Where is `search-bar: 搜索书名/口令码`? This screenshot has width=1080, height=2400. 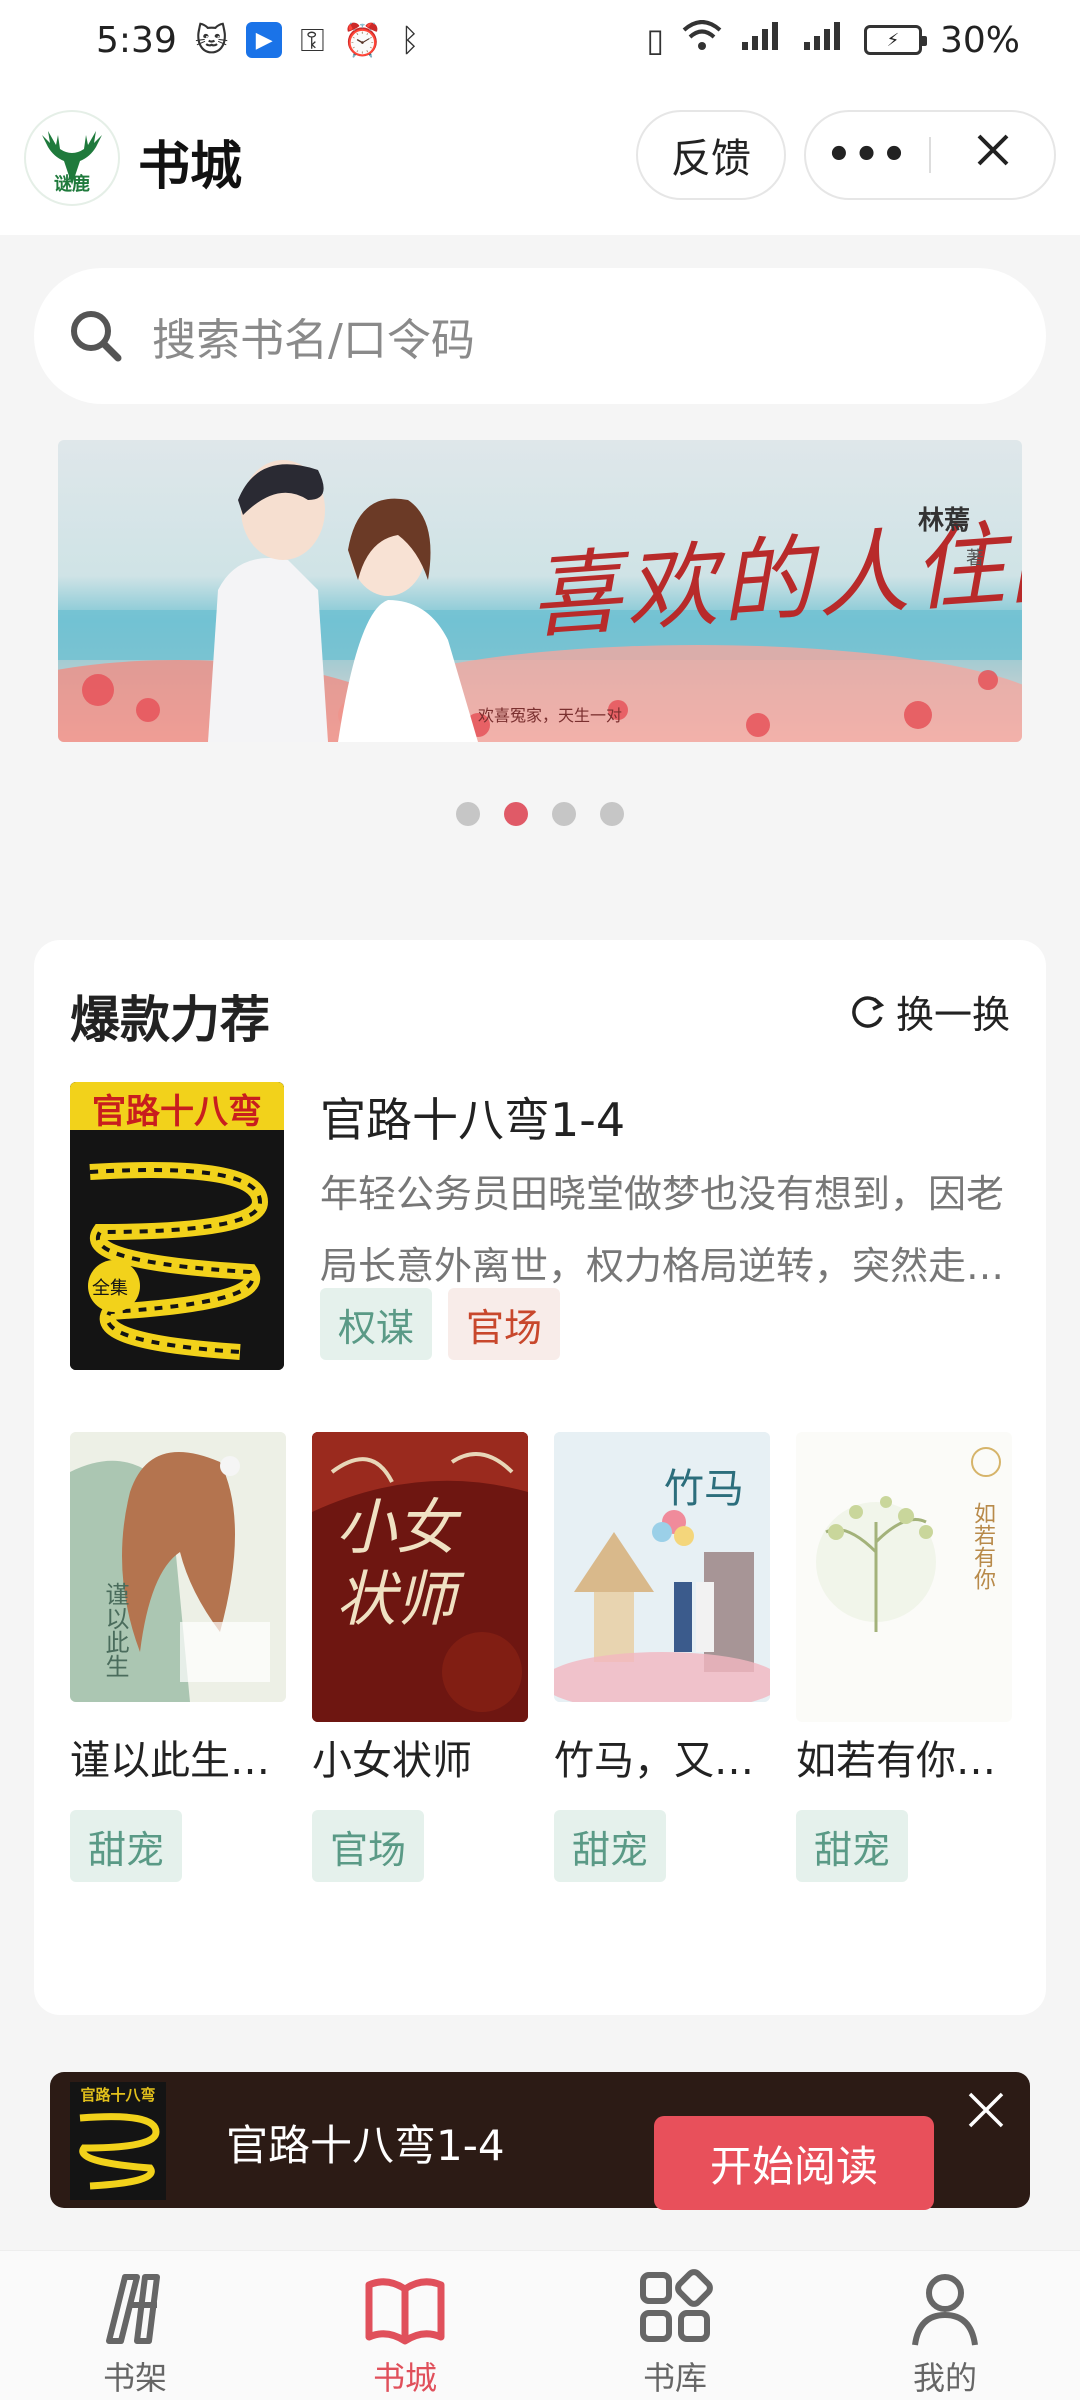
search-bar: 搜索书名/口令码 is located at coordinates (540, 336).